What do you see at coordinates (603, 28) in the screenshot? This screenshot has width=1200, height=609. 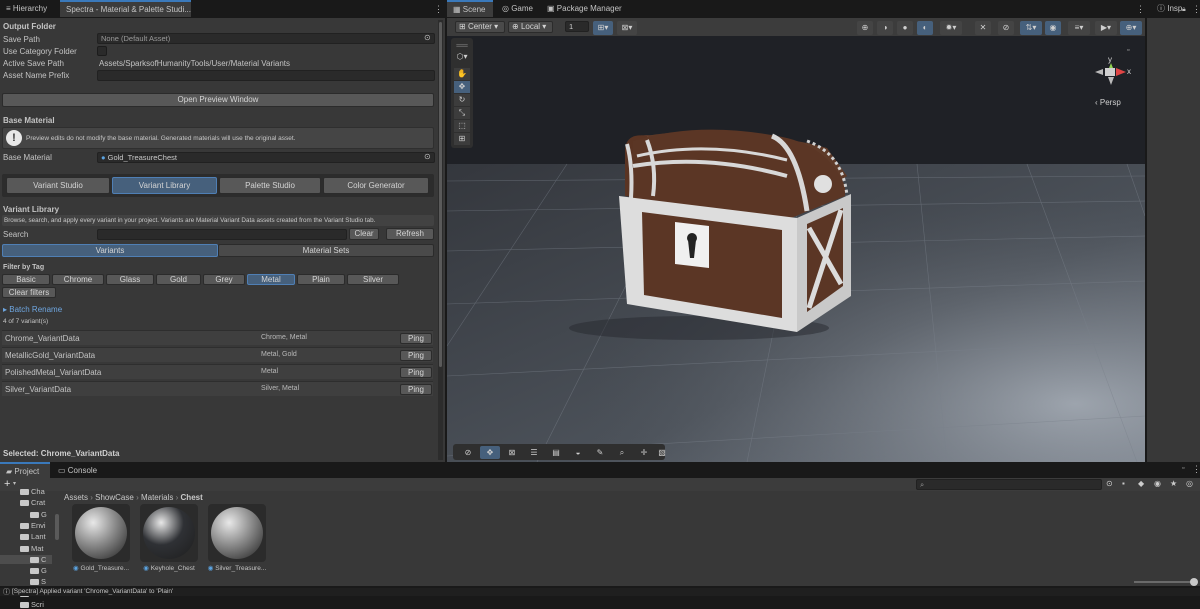 I see `grid-snap-icon: ⊞▾` at bounding box center [603, 28].